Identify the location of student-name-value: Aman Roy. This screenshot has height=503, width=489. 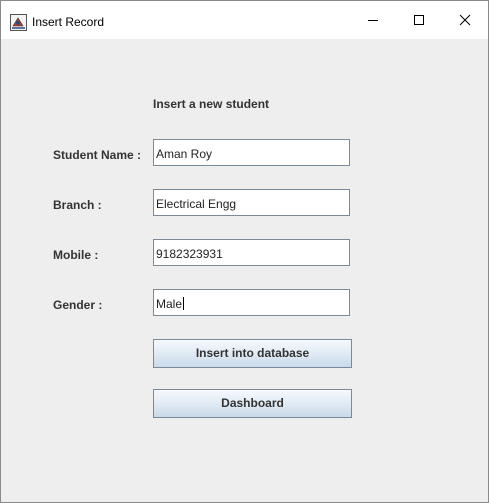
(184, 154).